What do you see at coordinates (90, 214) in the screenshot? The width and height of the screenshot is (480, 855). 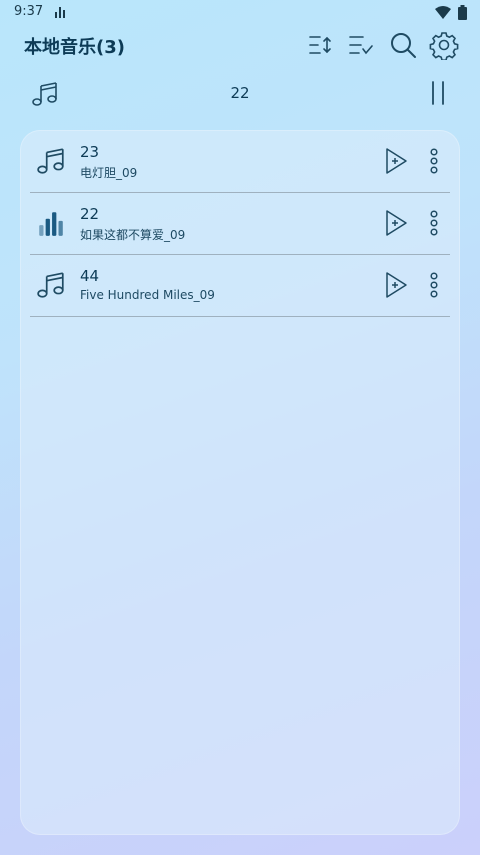 I see `song-title: 22` at bounding box center [90, 214].